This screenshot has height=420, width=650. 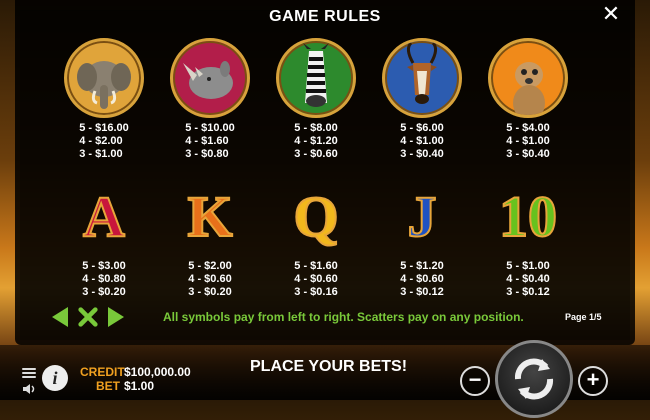 What do you see at coordinates (316, 279) in the screenshot?
I see `paytable-q: 5 - $1.60 4 - $0.60 3 - $0.16` at bounding box center [316, 279].